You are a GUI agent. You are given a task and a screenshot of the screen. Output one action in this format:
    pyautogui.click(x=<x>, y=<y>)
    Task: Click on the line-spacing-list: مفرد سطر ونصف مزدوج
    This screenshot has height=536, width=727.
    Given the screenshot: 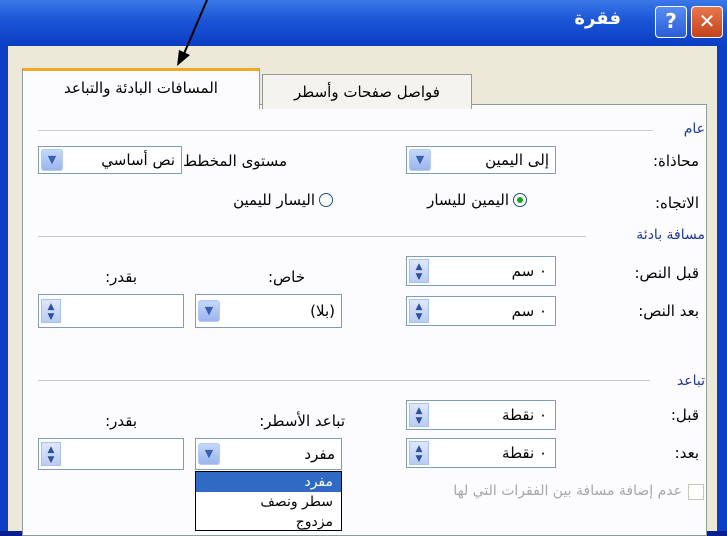 What is the action you would take?
    pyautogui.click(x=268, y=501)
    